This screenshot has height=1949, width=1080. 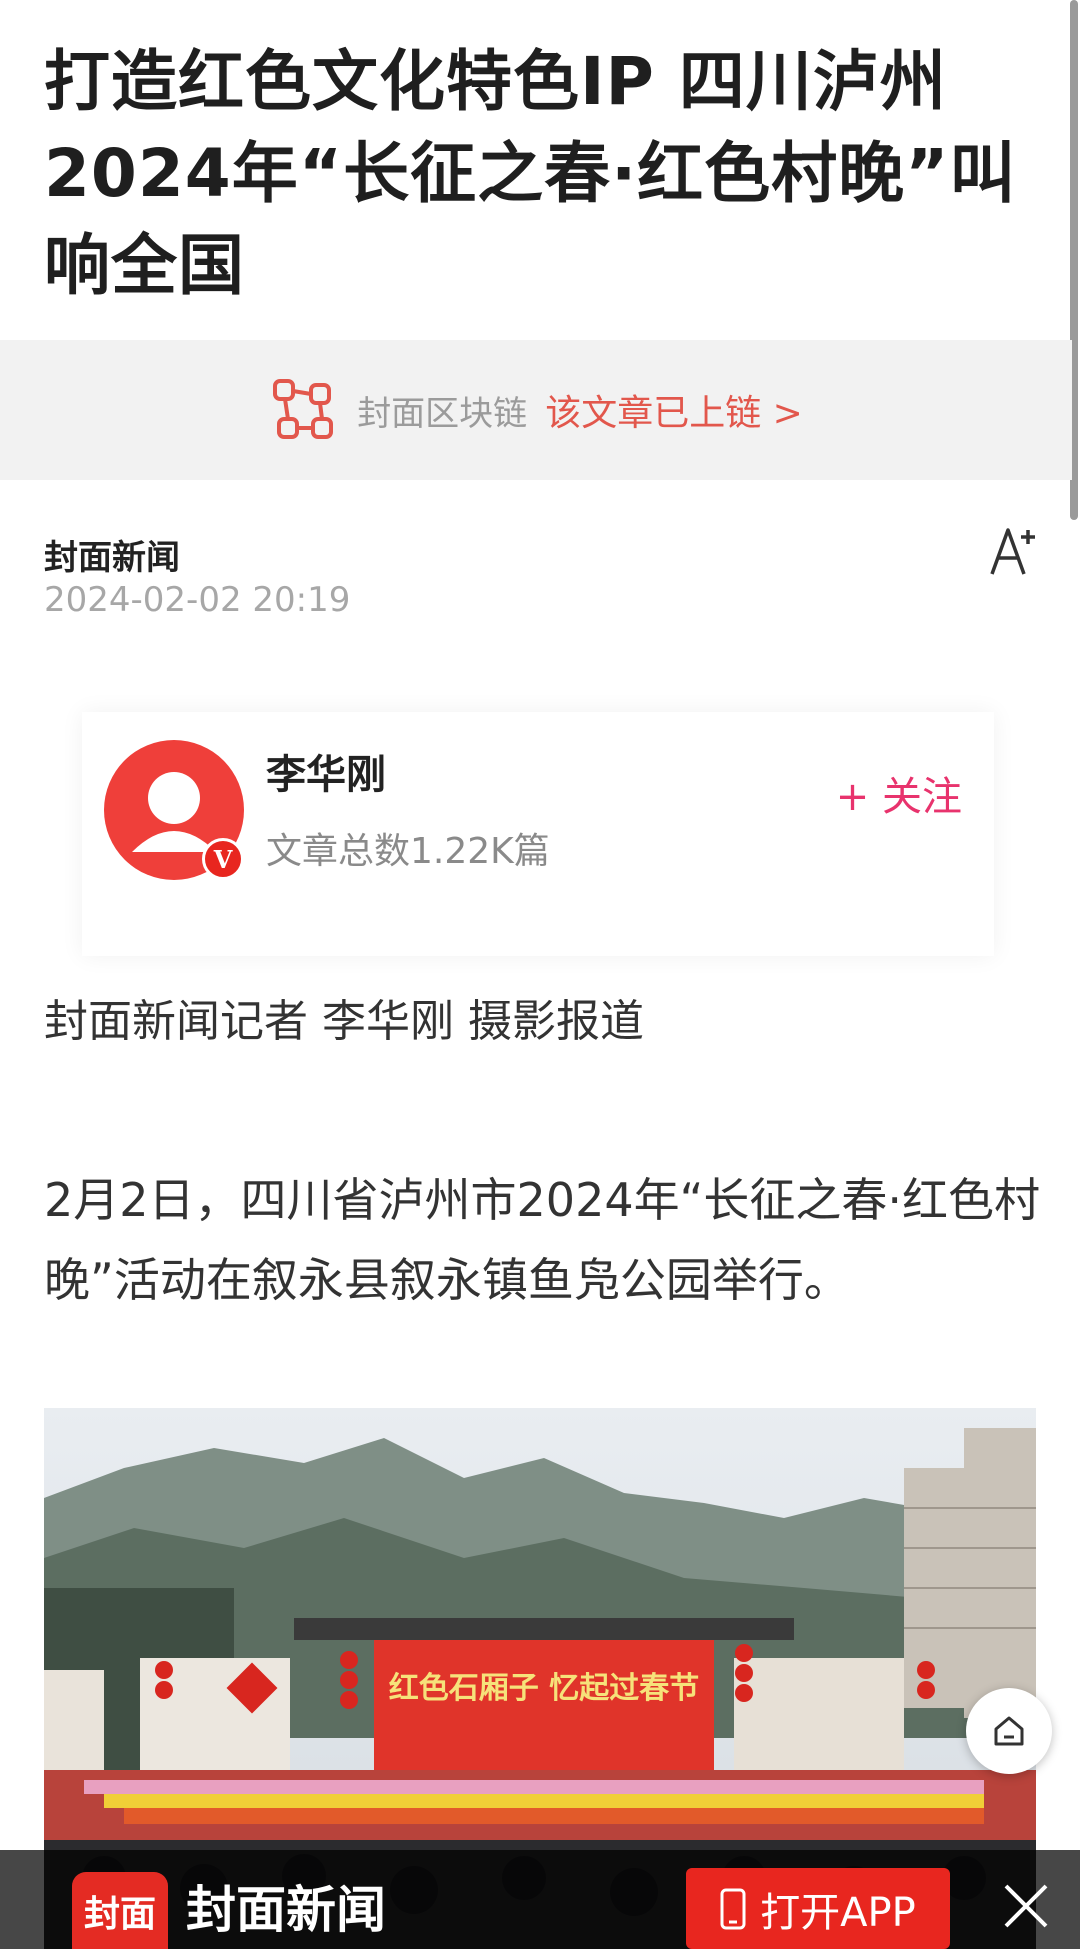 I want to click on source-name: 封面新闻, so click(x=112, y=558).